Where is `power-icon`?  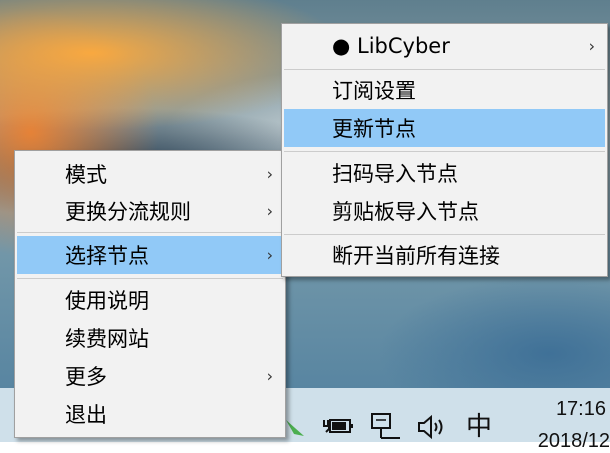
power-icon is located at coordinates (339, 426).